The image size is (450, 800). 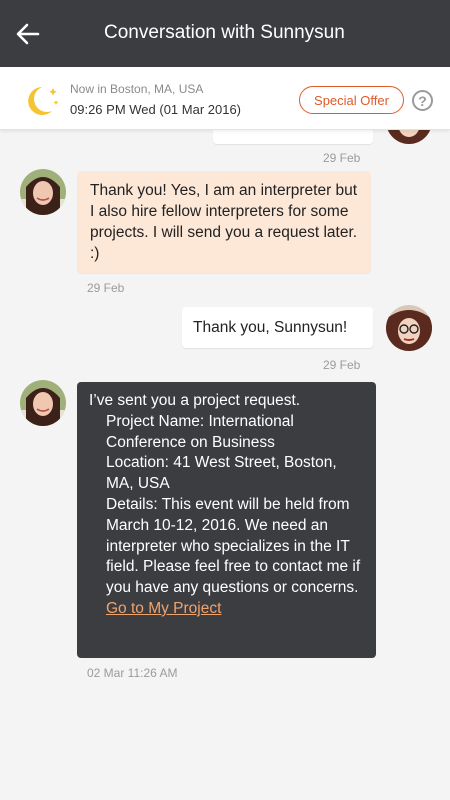 I want to click on conversation-title: Conversation with Sunnysun, so click(x=224, y=32).